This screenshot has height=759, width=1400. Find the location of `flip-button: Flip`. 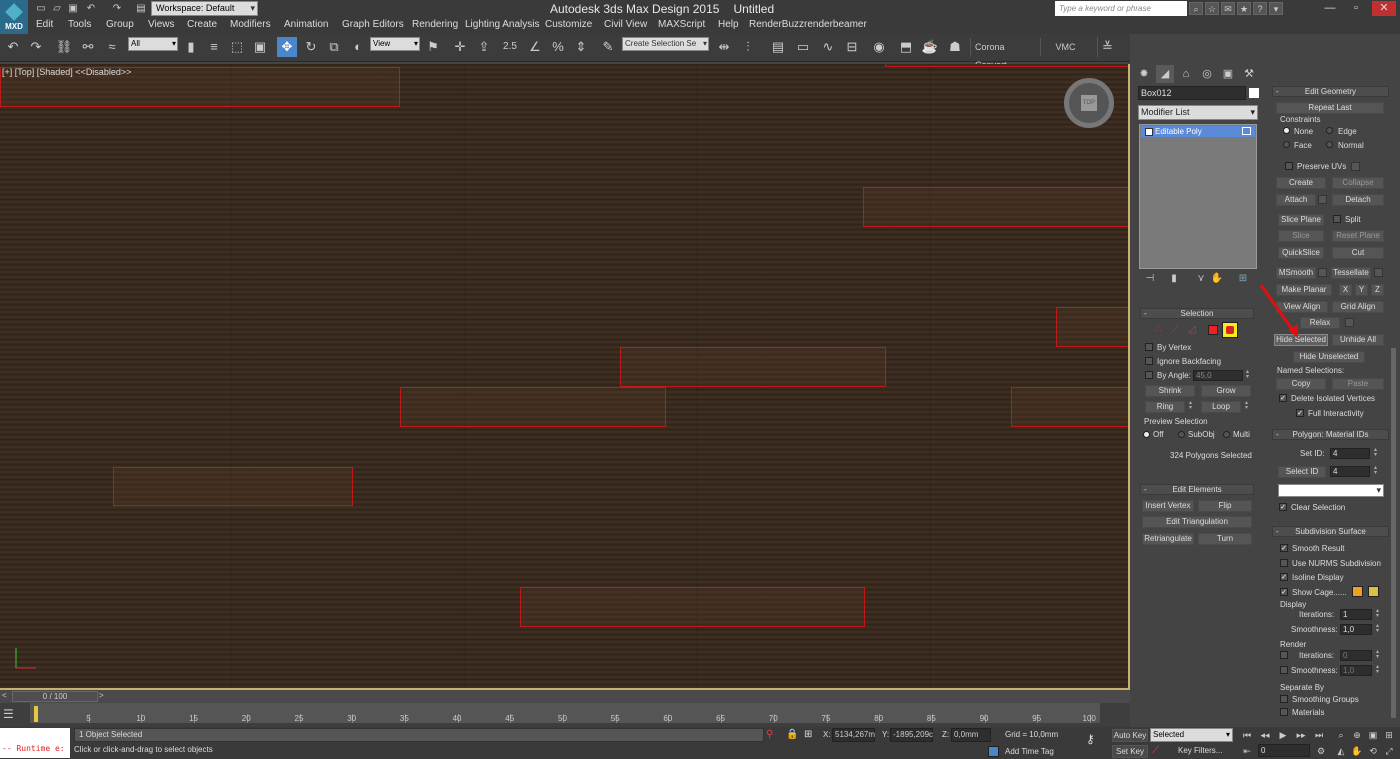

flip-button: Flip is located at coordinates (1225, 506).